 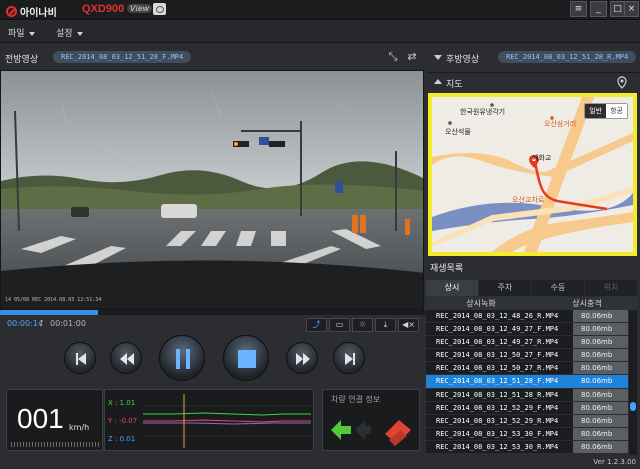 I want to click on map-label-place: 오산석물, so click(x=458, y=132).